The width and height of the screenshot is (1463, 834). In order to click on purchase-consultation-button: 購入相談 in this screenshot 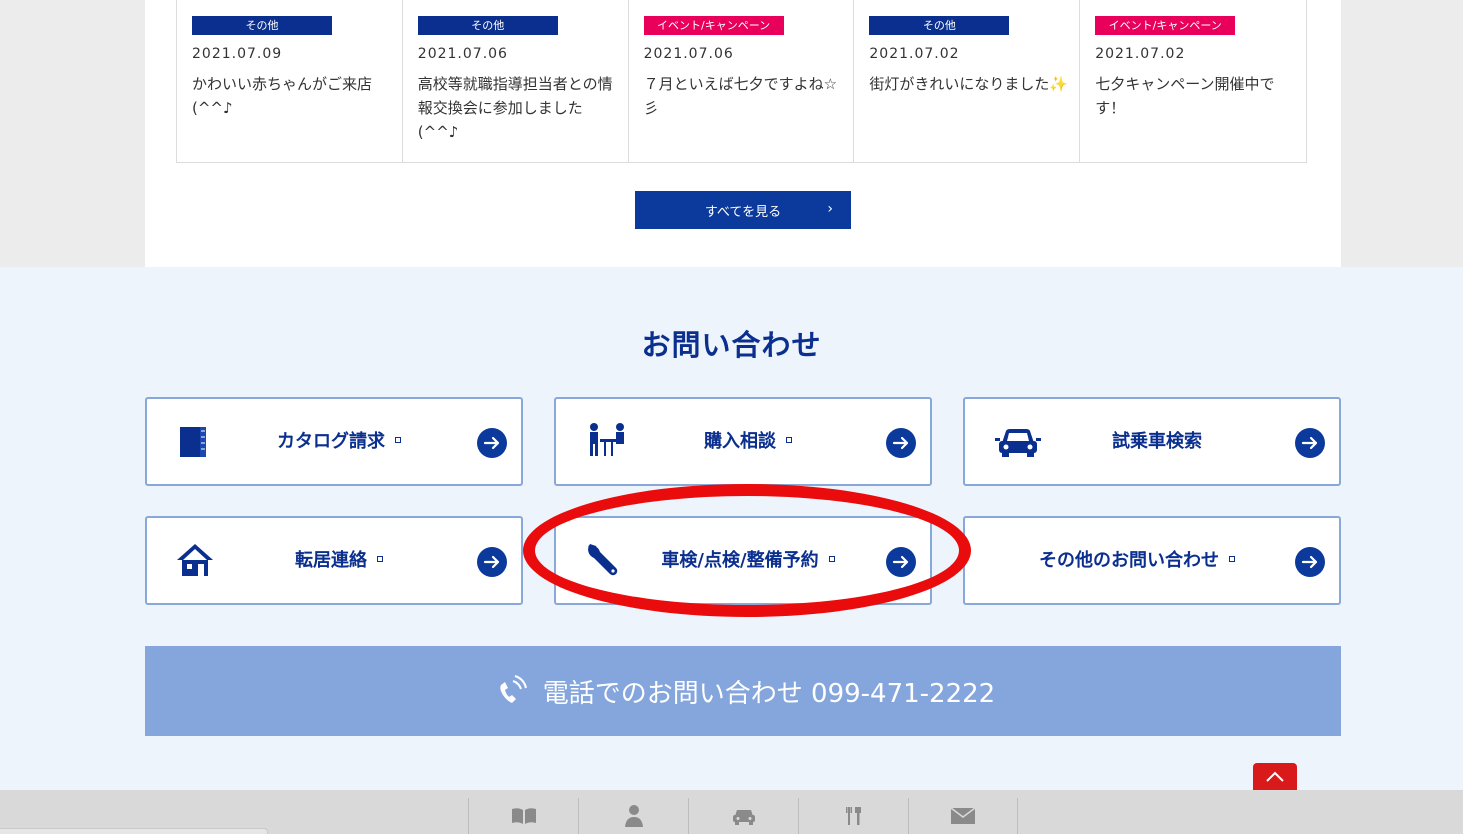, I will do `click(743, 441)`.